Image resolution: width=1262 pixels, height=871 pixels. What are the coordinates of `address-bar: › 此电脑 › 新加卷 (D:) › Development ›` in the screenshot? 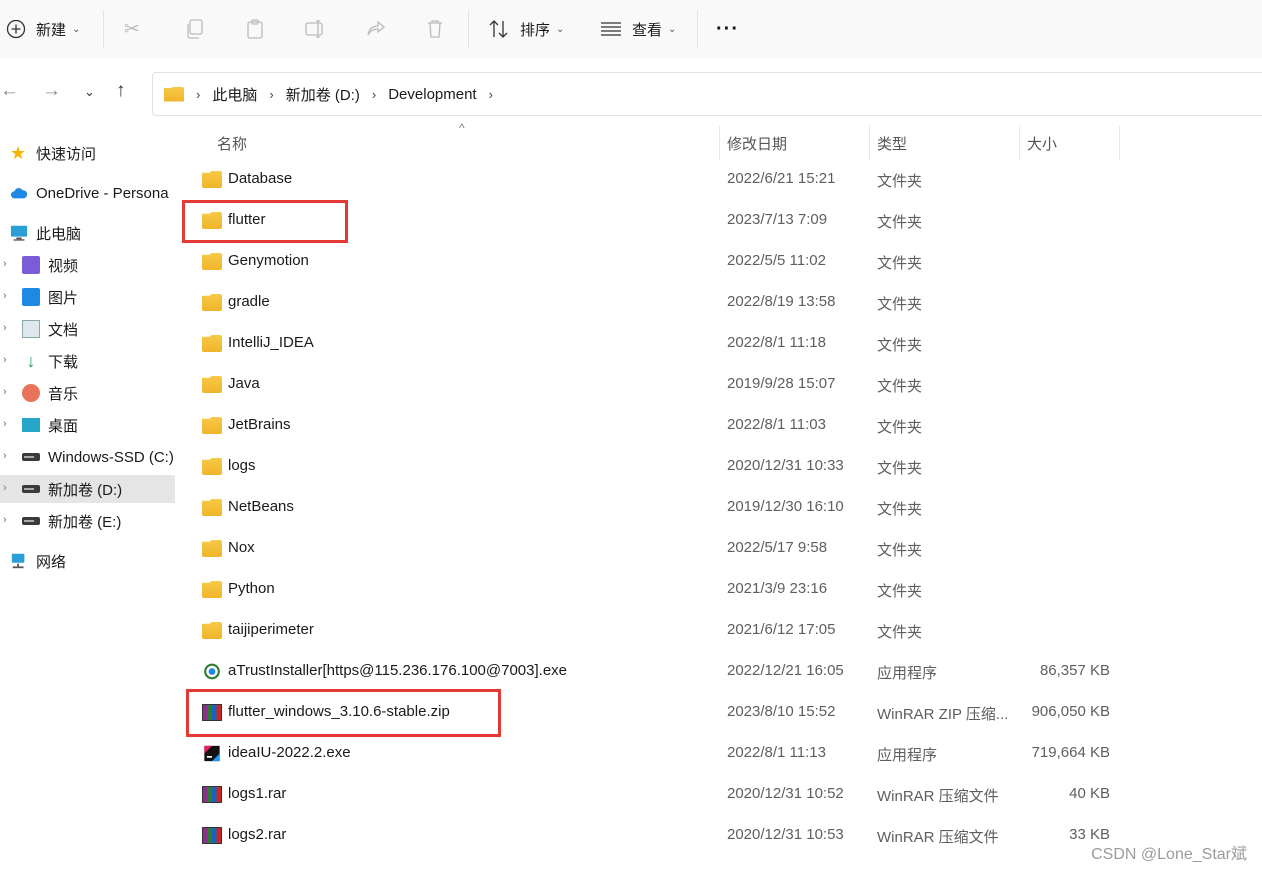 It's located at (707, 94).